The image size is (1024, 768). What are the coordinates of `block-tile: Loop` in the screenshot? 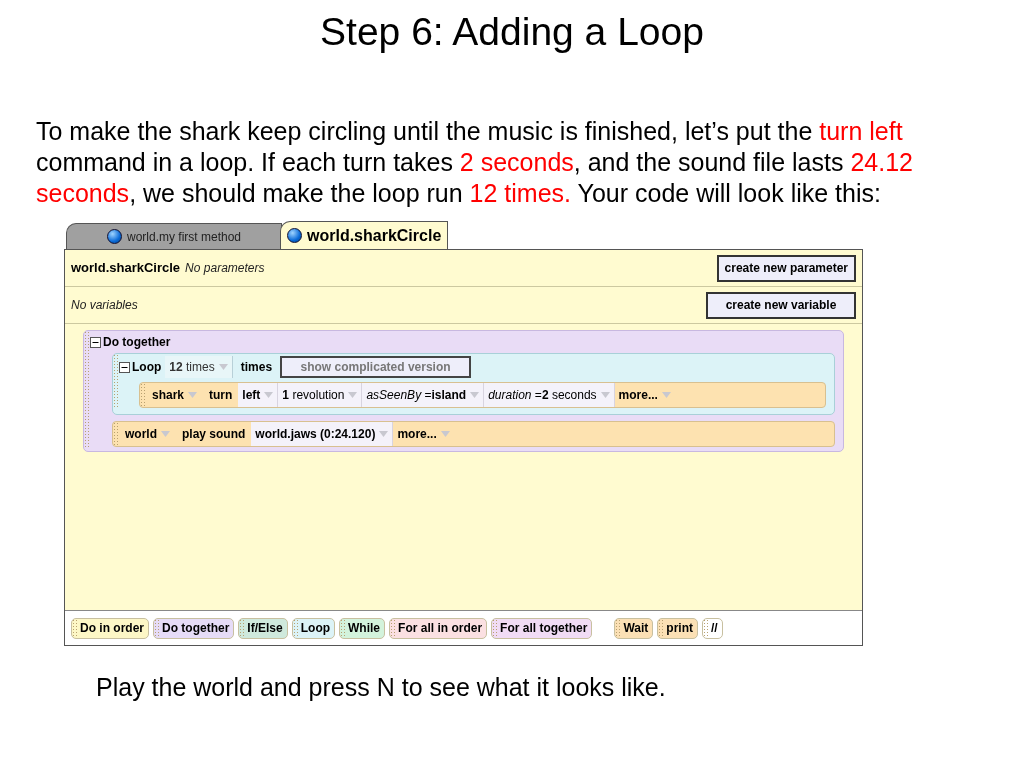 It's located at (313, 628).